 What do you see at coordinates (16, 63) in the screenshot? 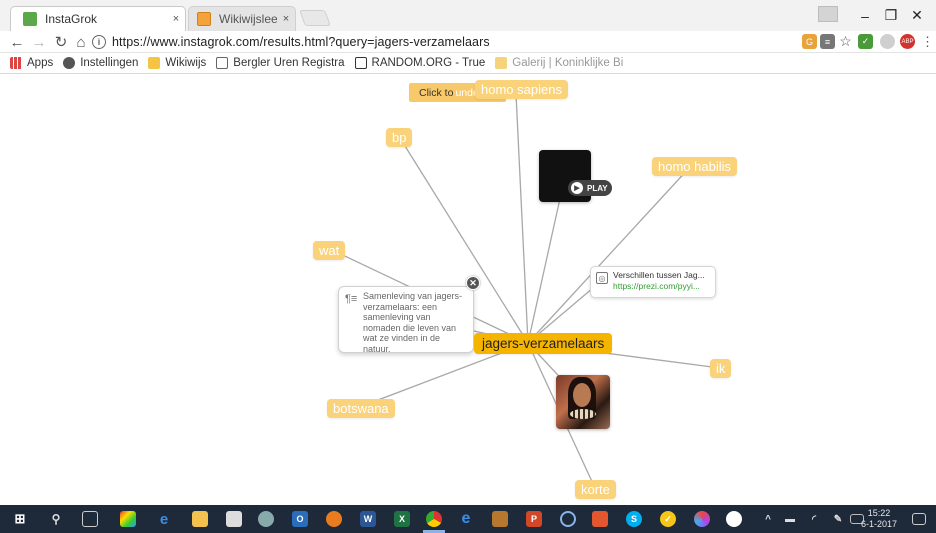
I see `apps-grid-icon` at bounding box center [16, 63].